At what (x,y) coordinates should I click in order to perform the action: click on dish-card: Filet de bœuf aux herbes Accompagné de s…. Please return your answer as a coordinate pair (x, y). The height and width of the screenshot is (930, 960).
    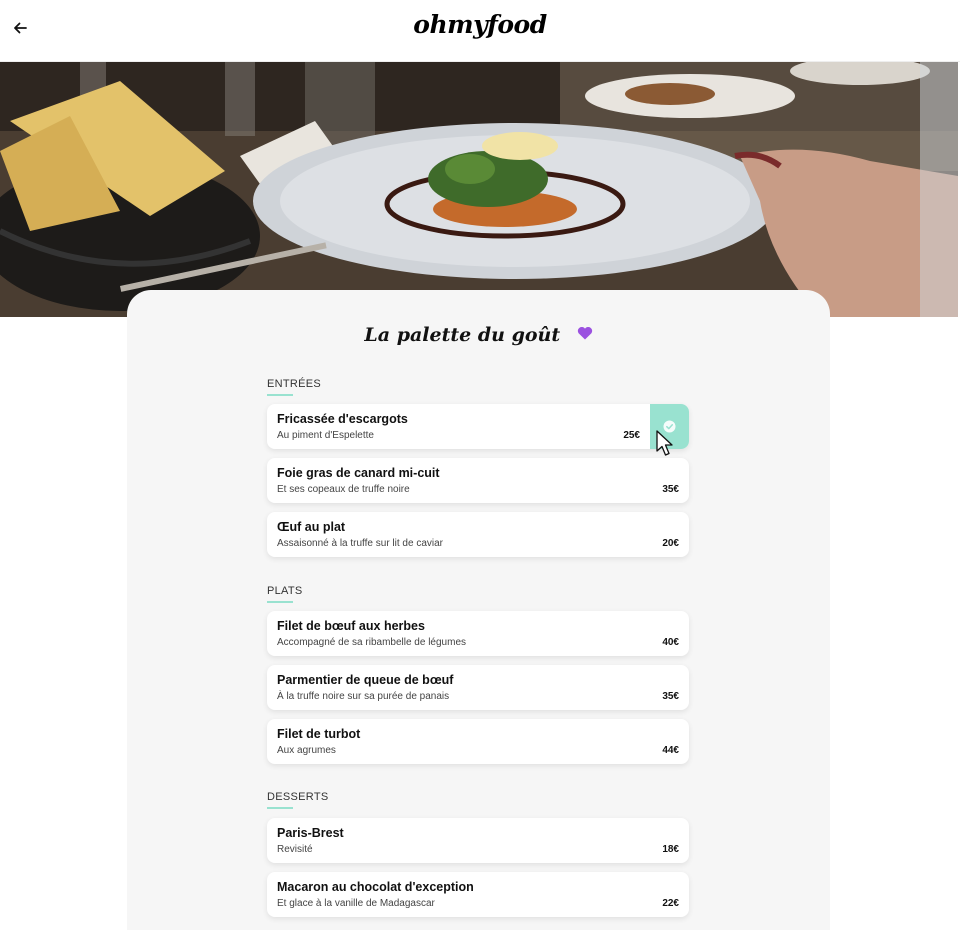
    Looking at the image, I should click on (478, 633).